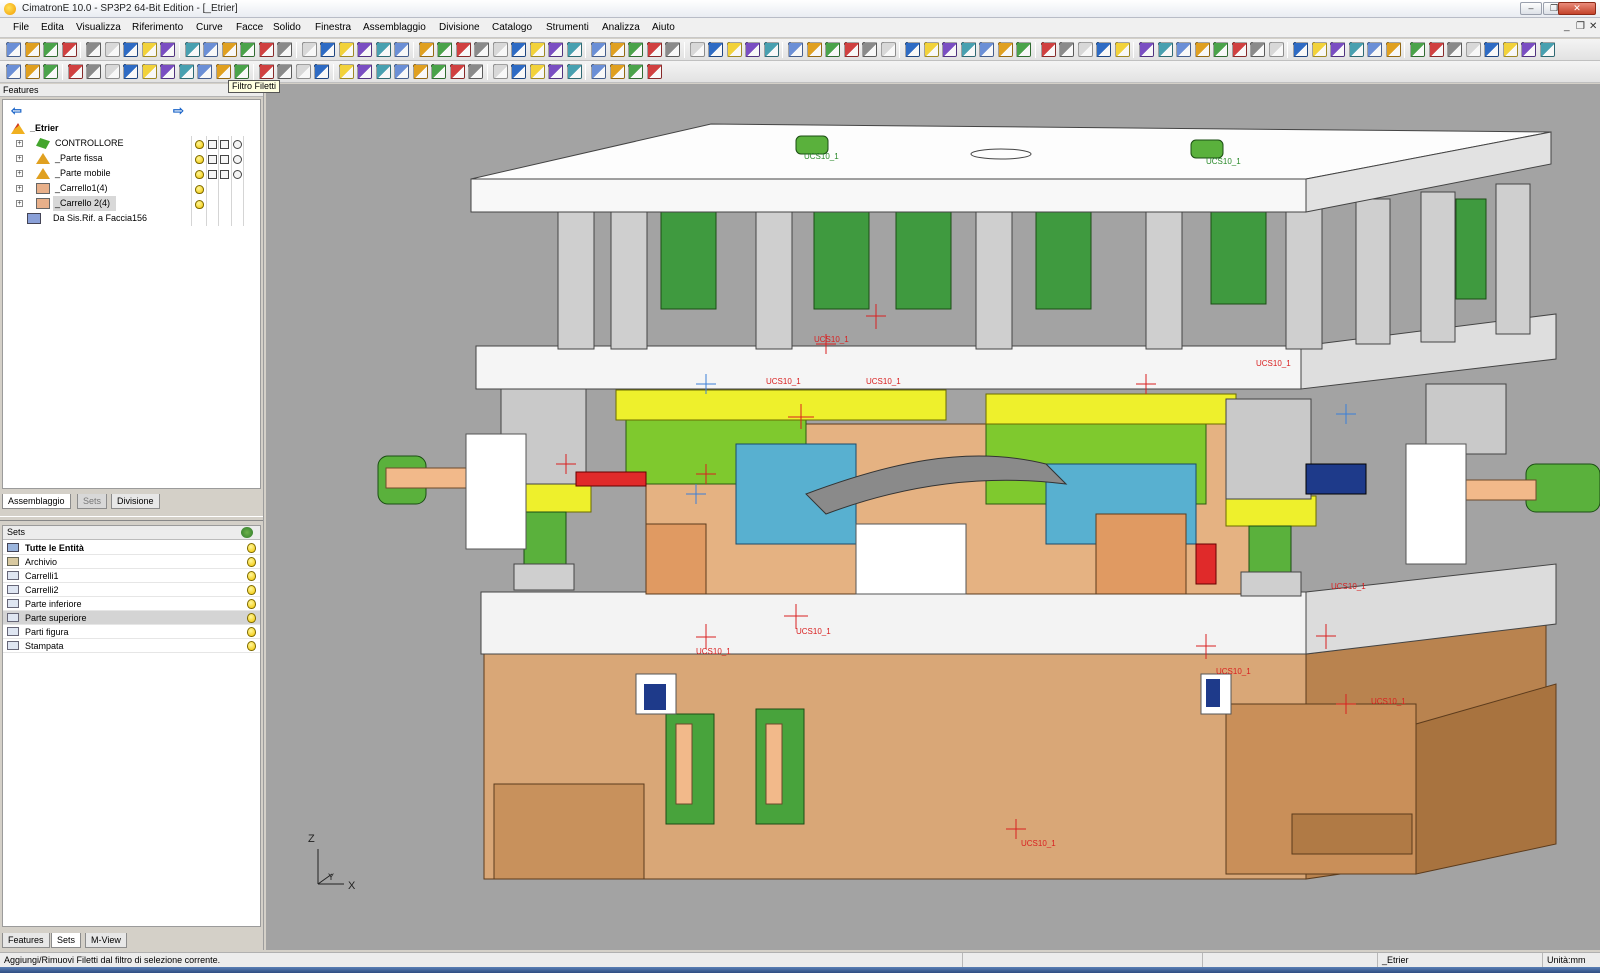  I want to click on menu-riferimento: Riferimento, so click(157, 27).